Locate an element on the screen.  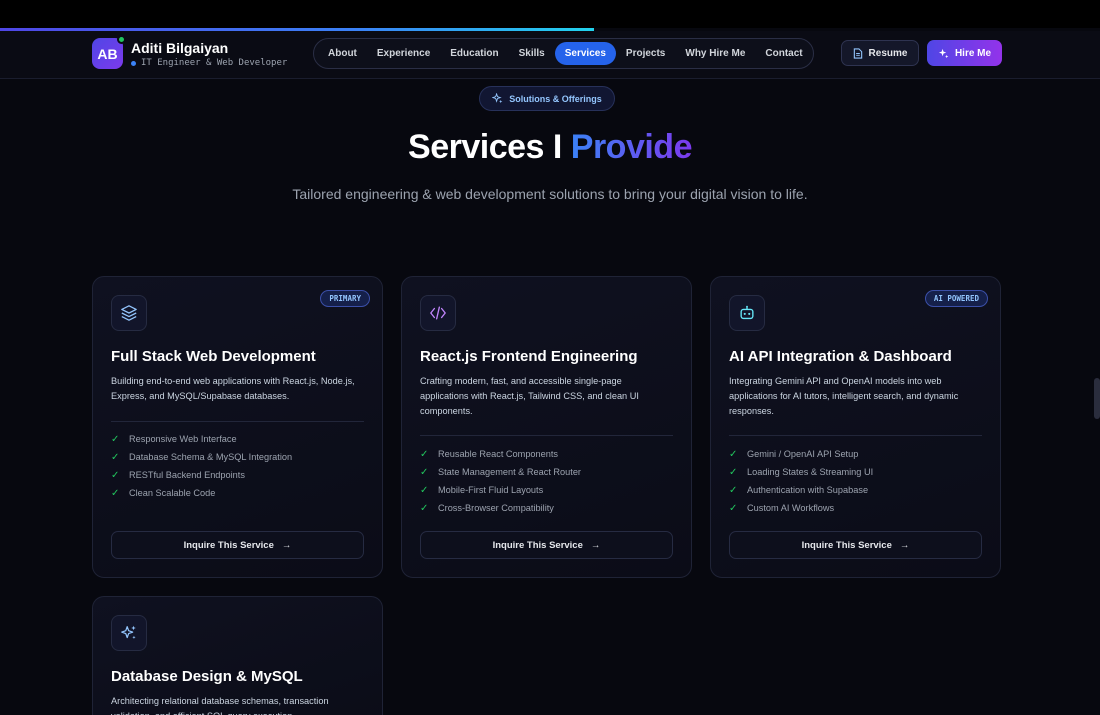
brand-subtitle: IT Engineer & Web Developer is located at coordinates (209, 63).